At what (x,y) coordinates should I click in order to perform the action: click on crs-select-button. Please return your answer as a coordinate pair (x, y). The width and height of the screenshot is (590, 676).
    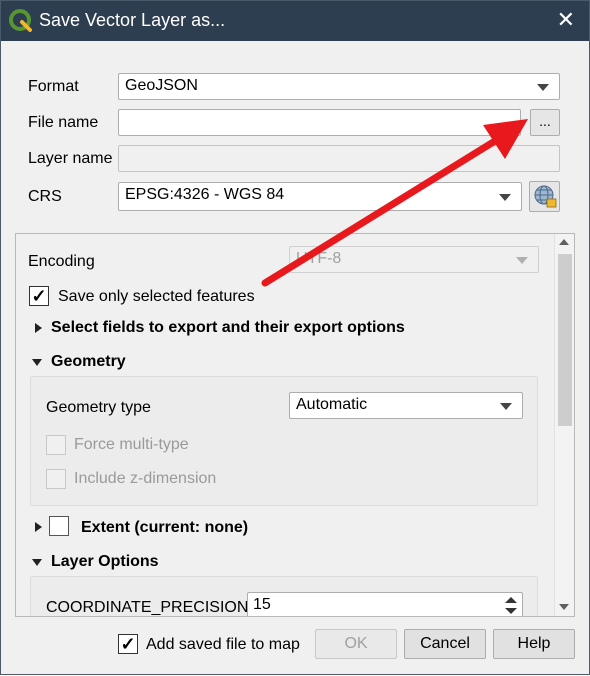
    Looking at the image, I should click on (544, 196).